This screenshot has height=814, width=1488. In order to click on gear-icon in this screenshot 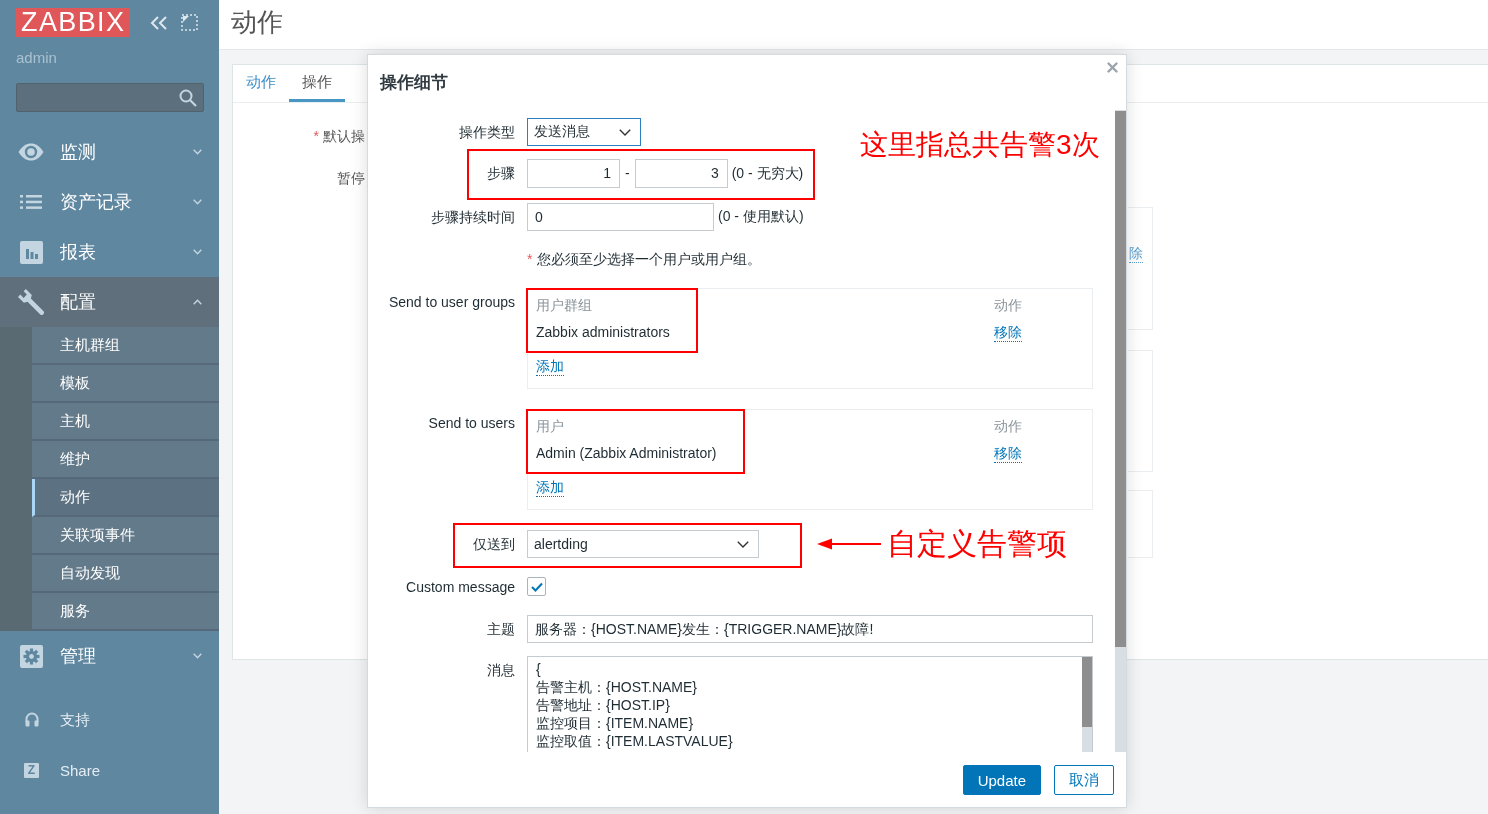, I will do `click(31, 656)`.